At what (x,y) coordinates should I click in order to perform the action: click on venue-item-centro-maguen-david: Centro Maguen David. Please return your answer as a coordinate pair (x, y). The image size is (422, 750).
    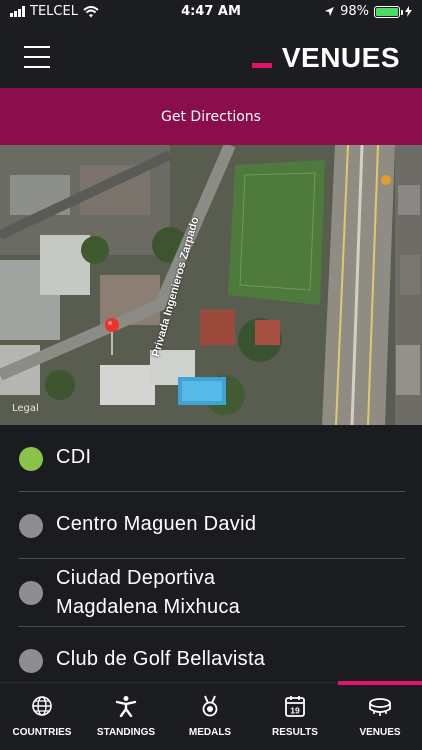
    Looking at the image, I should click on (211, 525).